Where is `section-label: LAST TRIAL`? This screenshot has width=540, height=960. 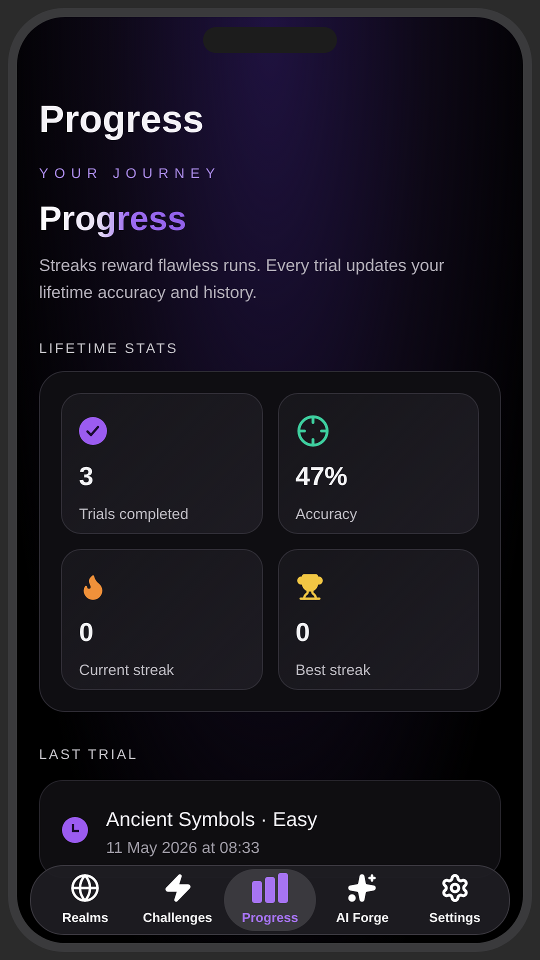
section-label: LAST TRIAL is located at coordinates (89, 754).